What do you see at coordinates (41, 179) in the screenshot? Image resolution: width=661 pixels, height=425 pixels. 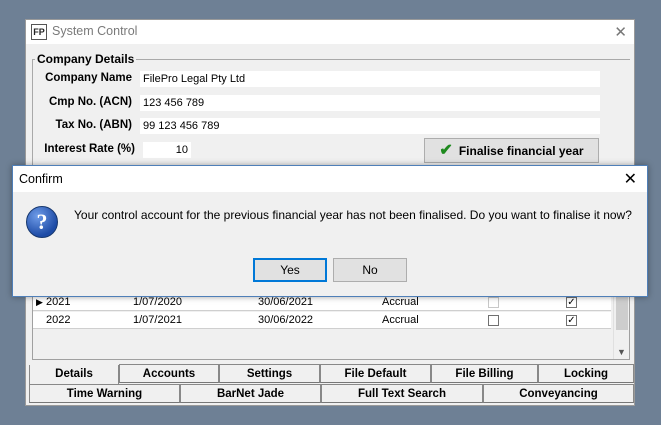 I see `dialog-title: Confirm` at bounding box center [41, 179].